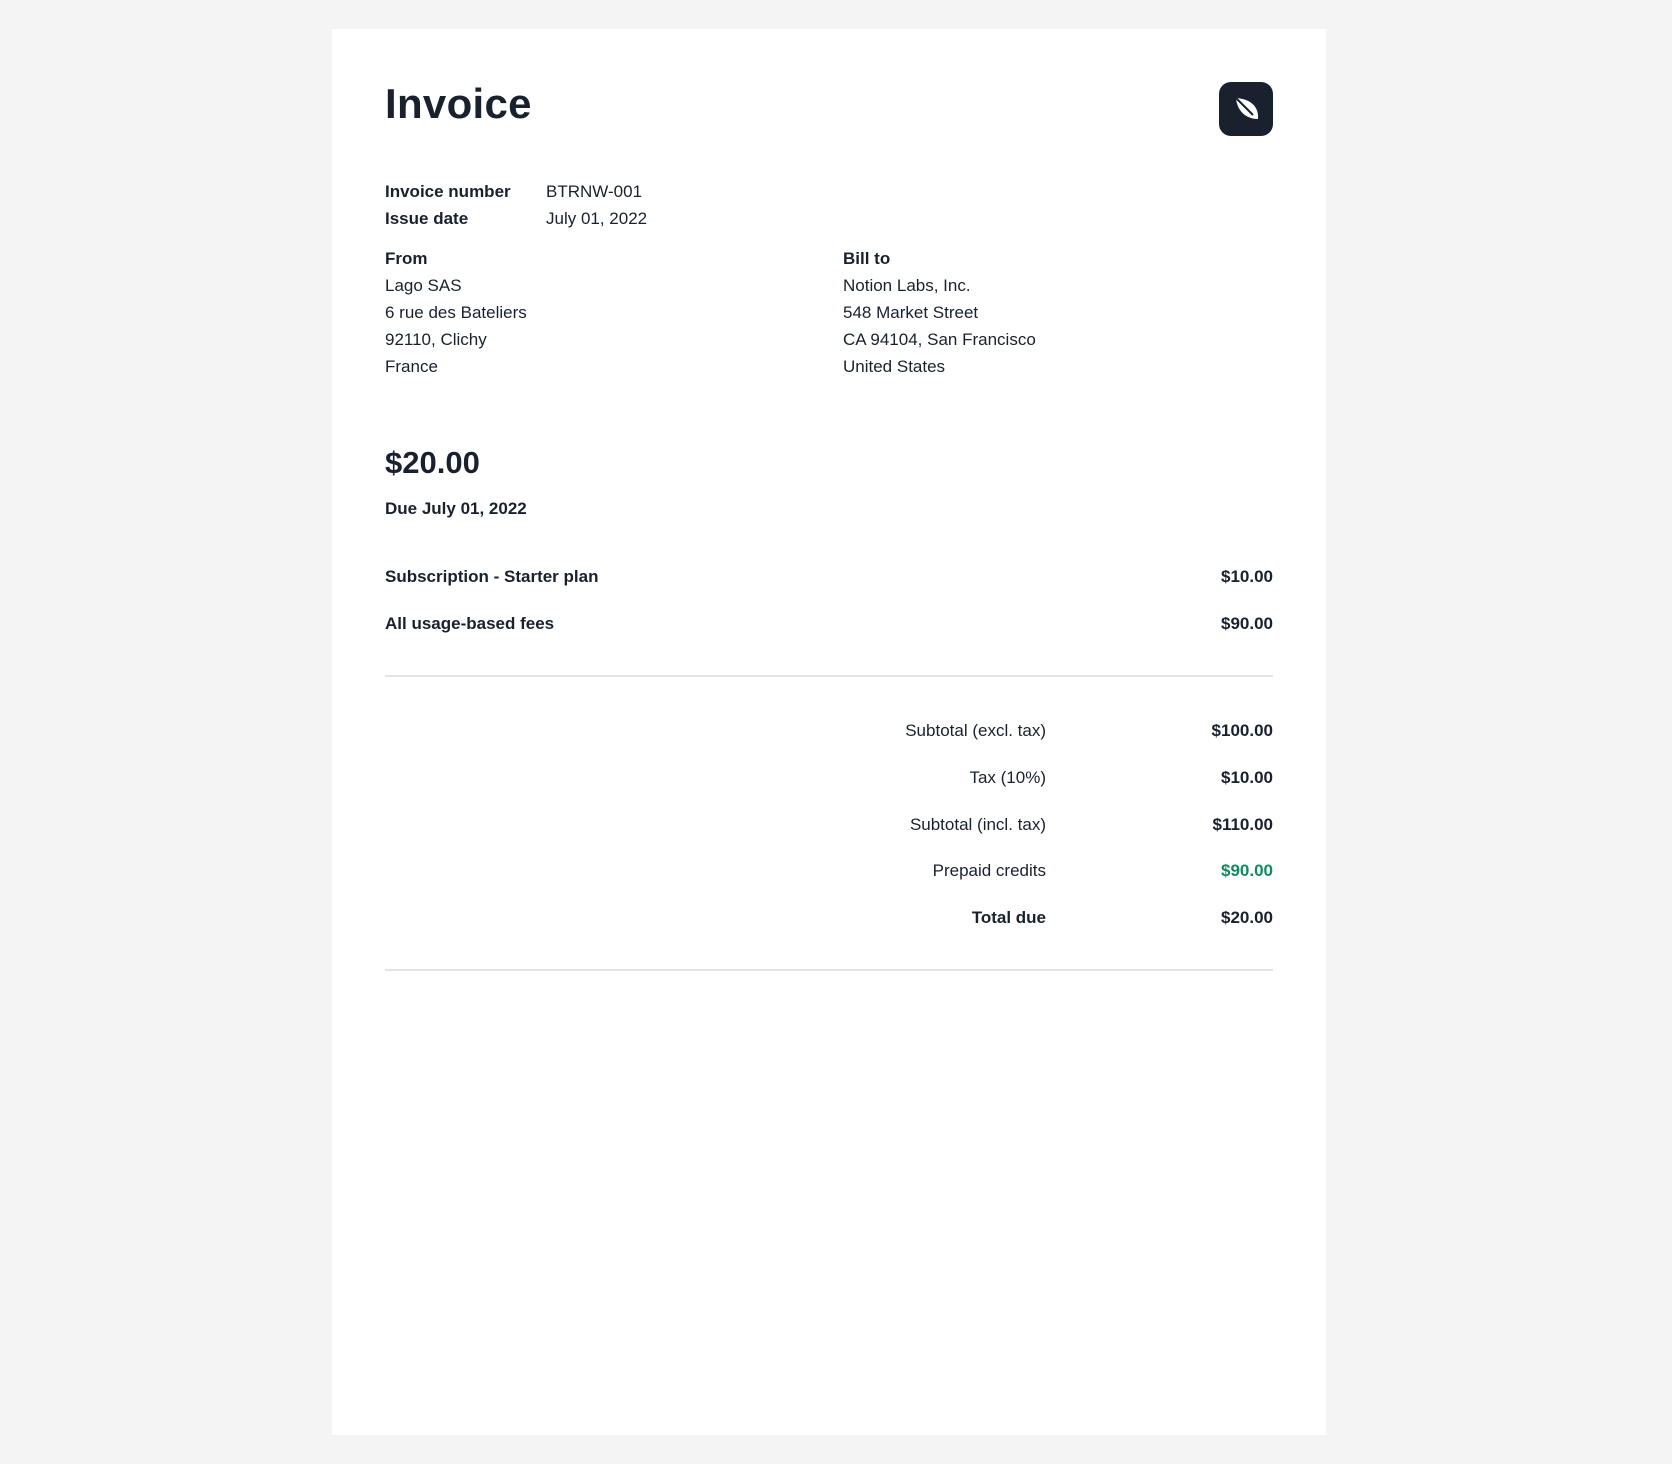 The width and height of the screenshot is (1672, 1464). What do you see at coordinates (594, 191) in the screenshot?
I see `invoice-number-value: BTRNW-001` at bounding box center [594, 191].